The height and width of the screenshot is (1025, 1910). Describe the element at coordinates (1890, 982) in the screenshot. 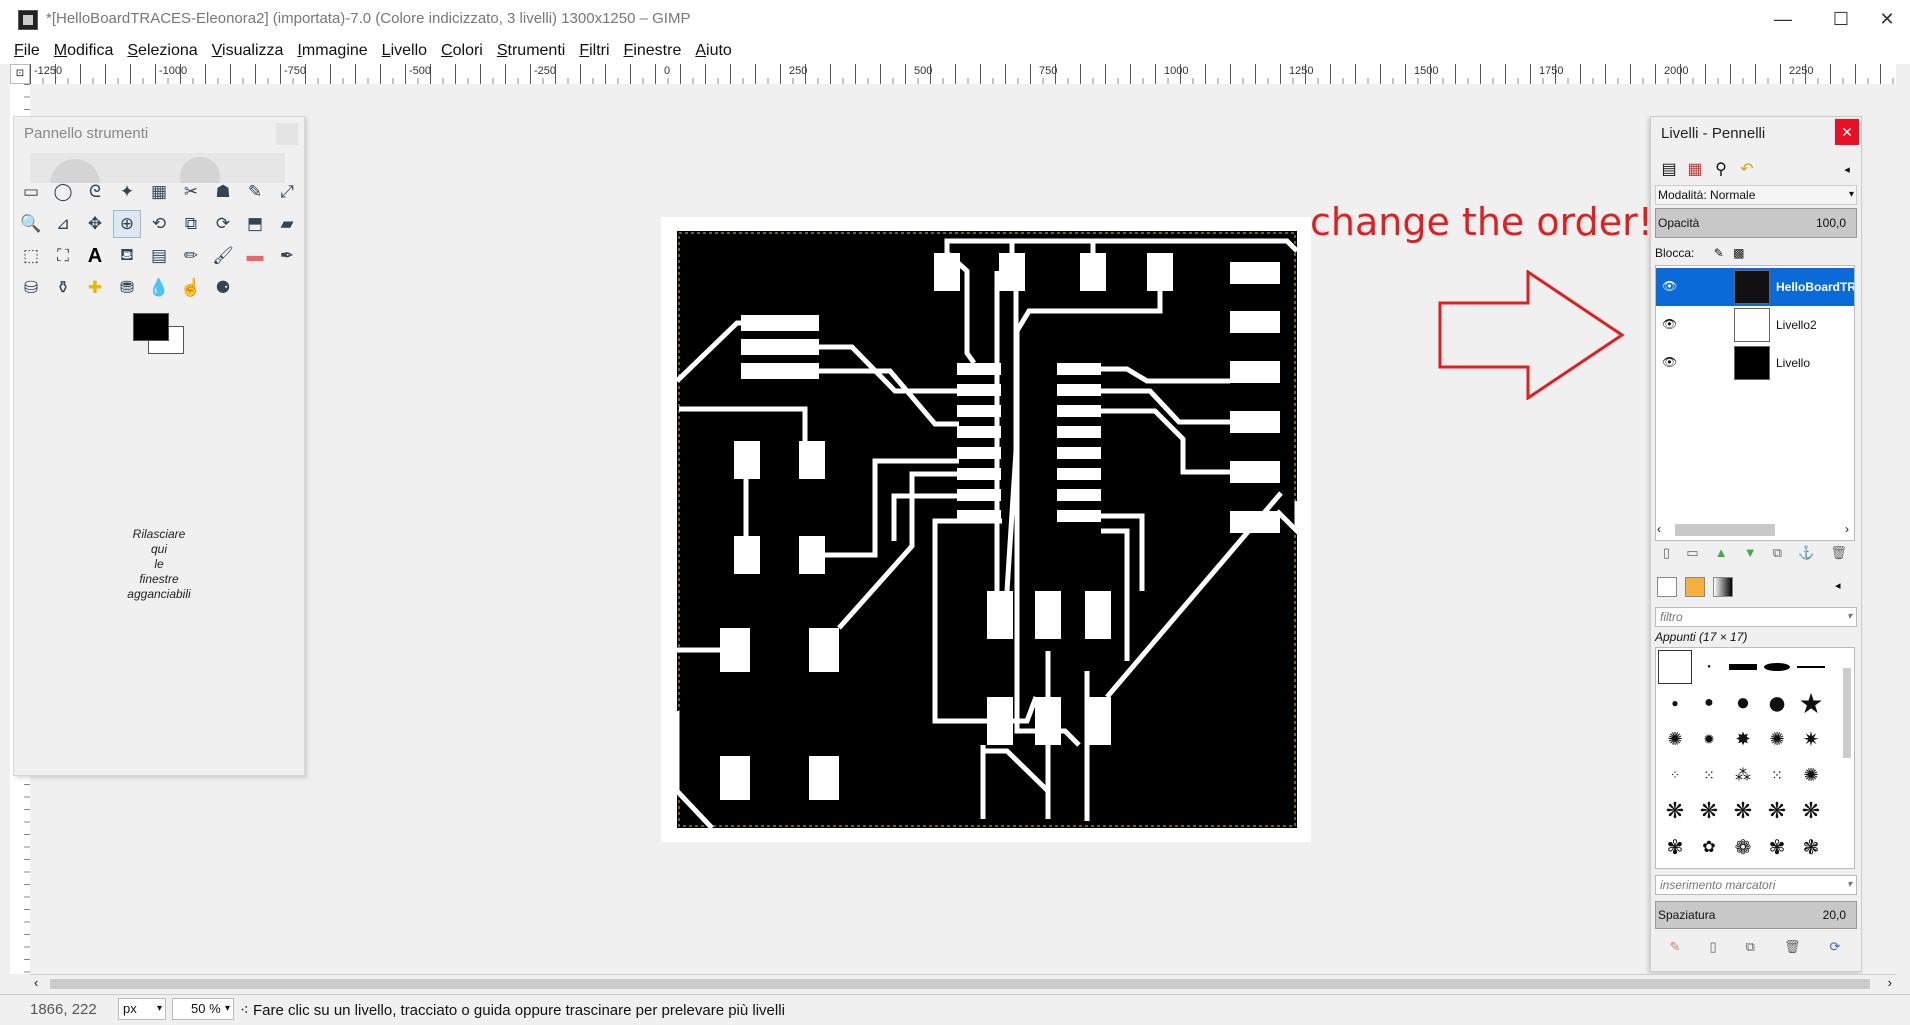

I see `chevron-right-icon: ›` at that location.